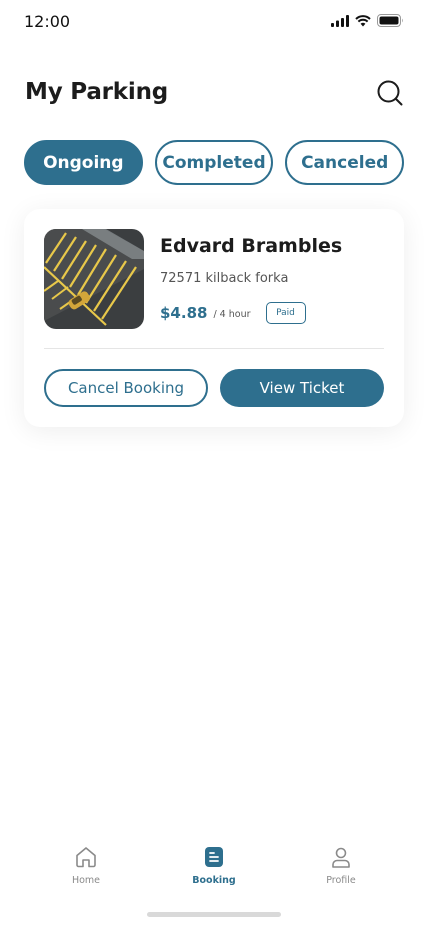 This screenshot has width=428, height=926. I want to click on price: $4.88, so click(184, 313).